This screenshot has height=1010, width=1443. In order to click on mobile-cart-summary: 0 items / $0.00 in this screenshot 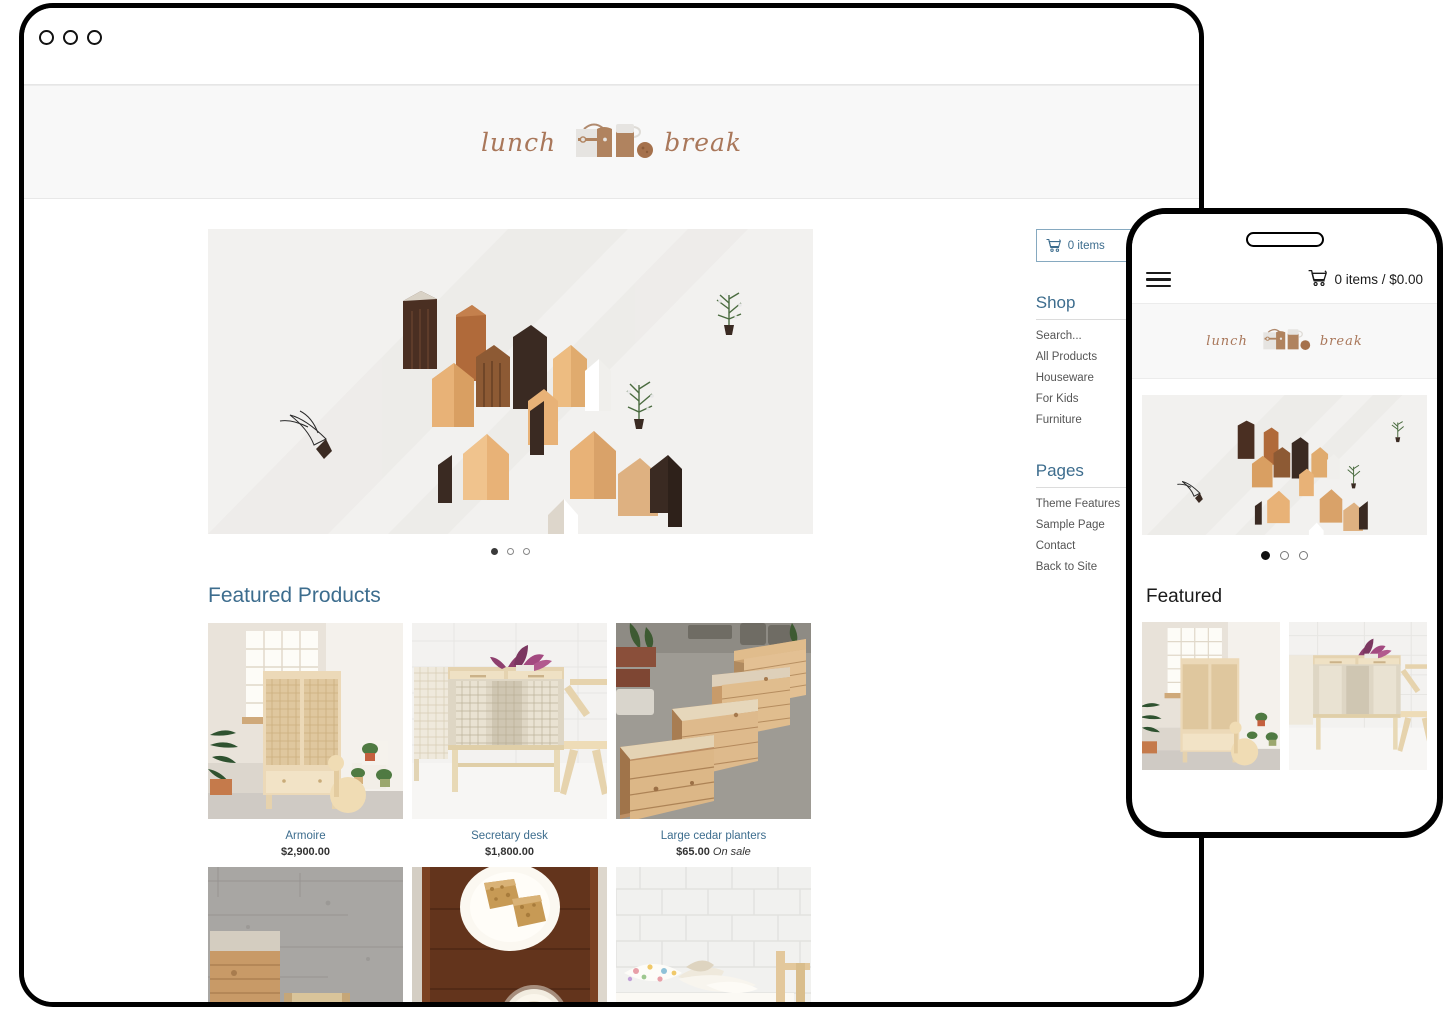, I will do `click(1365, 279)`.